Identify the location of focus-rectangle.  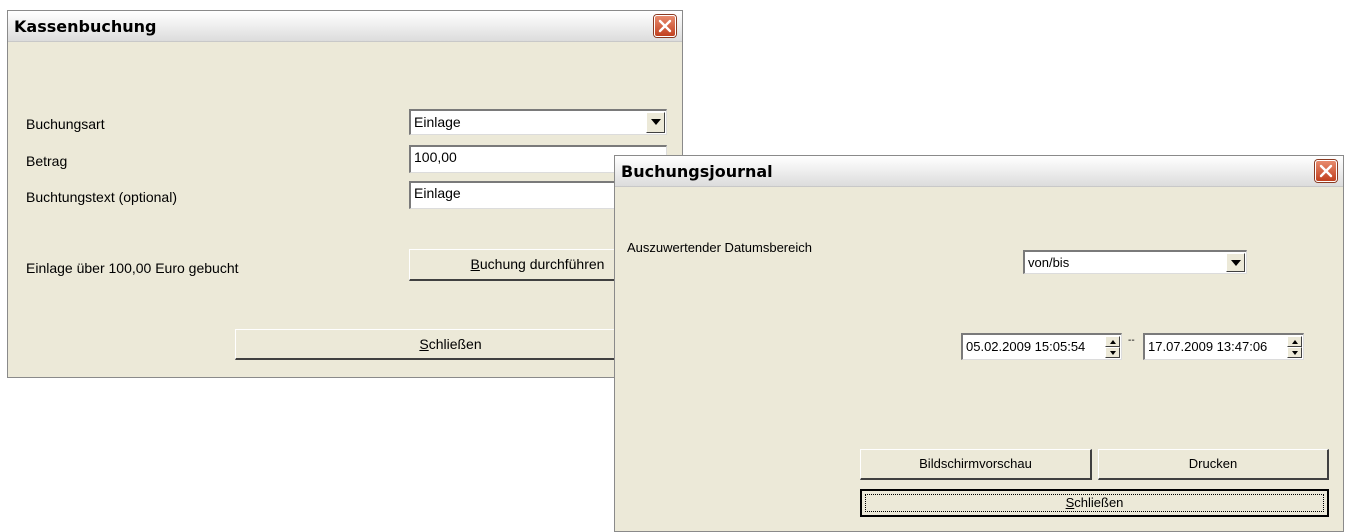
(1094, 503).